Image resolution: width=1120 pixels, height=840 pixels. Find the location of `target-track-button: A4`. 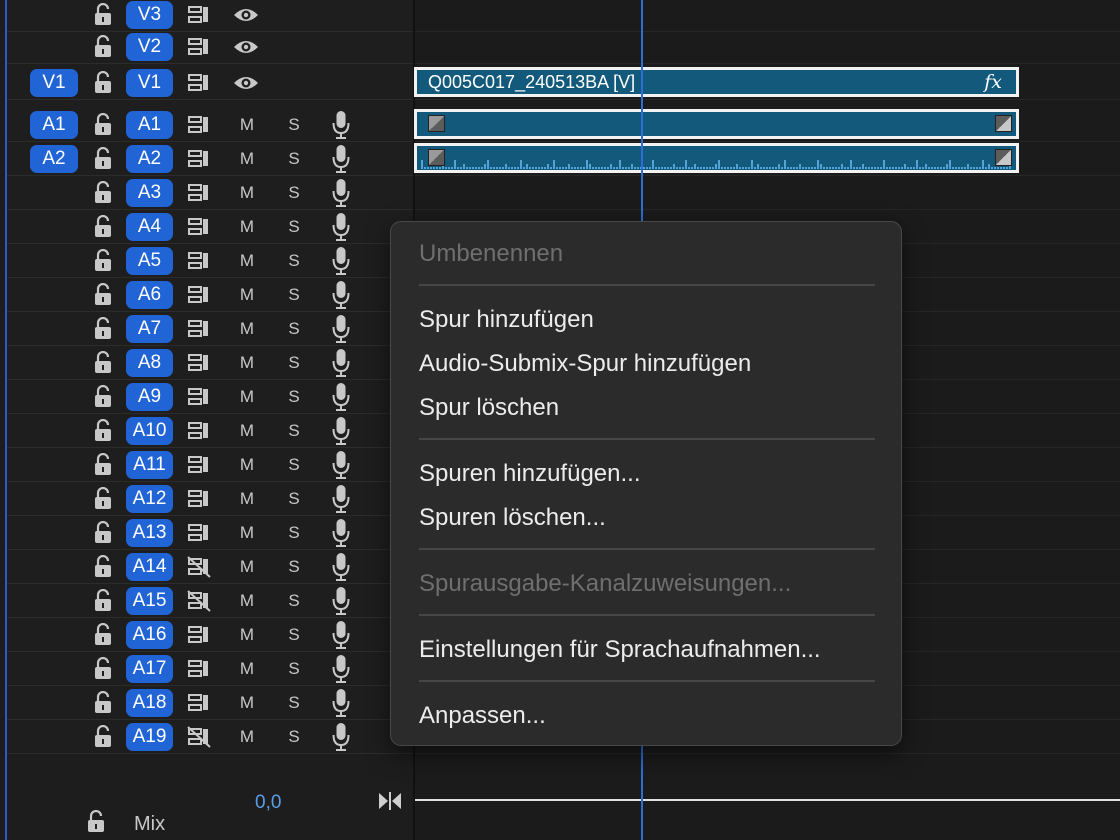

target-track-button: A4 is located at coordinates (149, 227).